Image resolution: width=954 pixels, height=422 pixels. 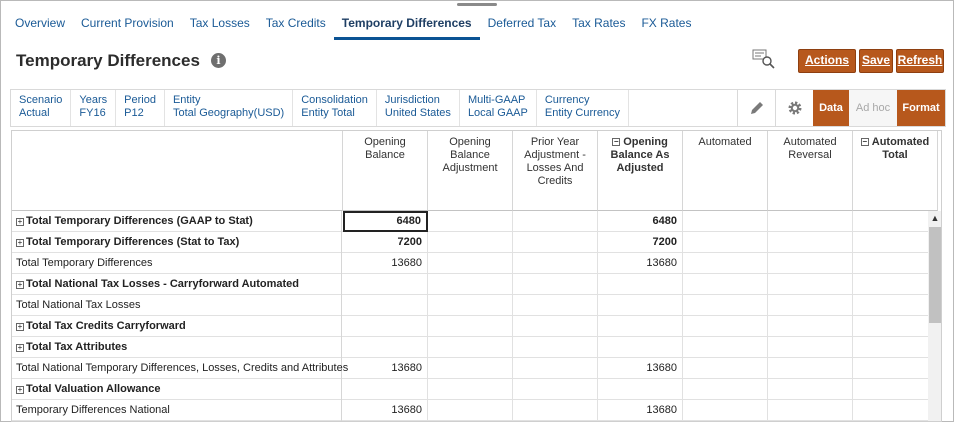 What do you see at coordinates (920, 61) in the screenshot?
I see `refresh-button: Refresh` at bounding box center [920, 61].